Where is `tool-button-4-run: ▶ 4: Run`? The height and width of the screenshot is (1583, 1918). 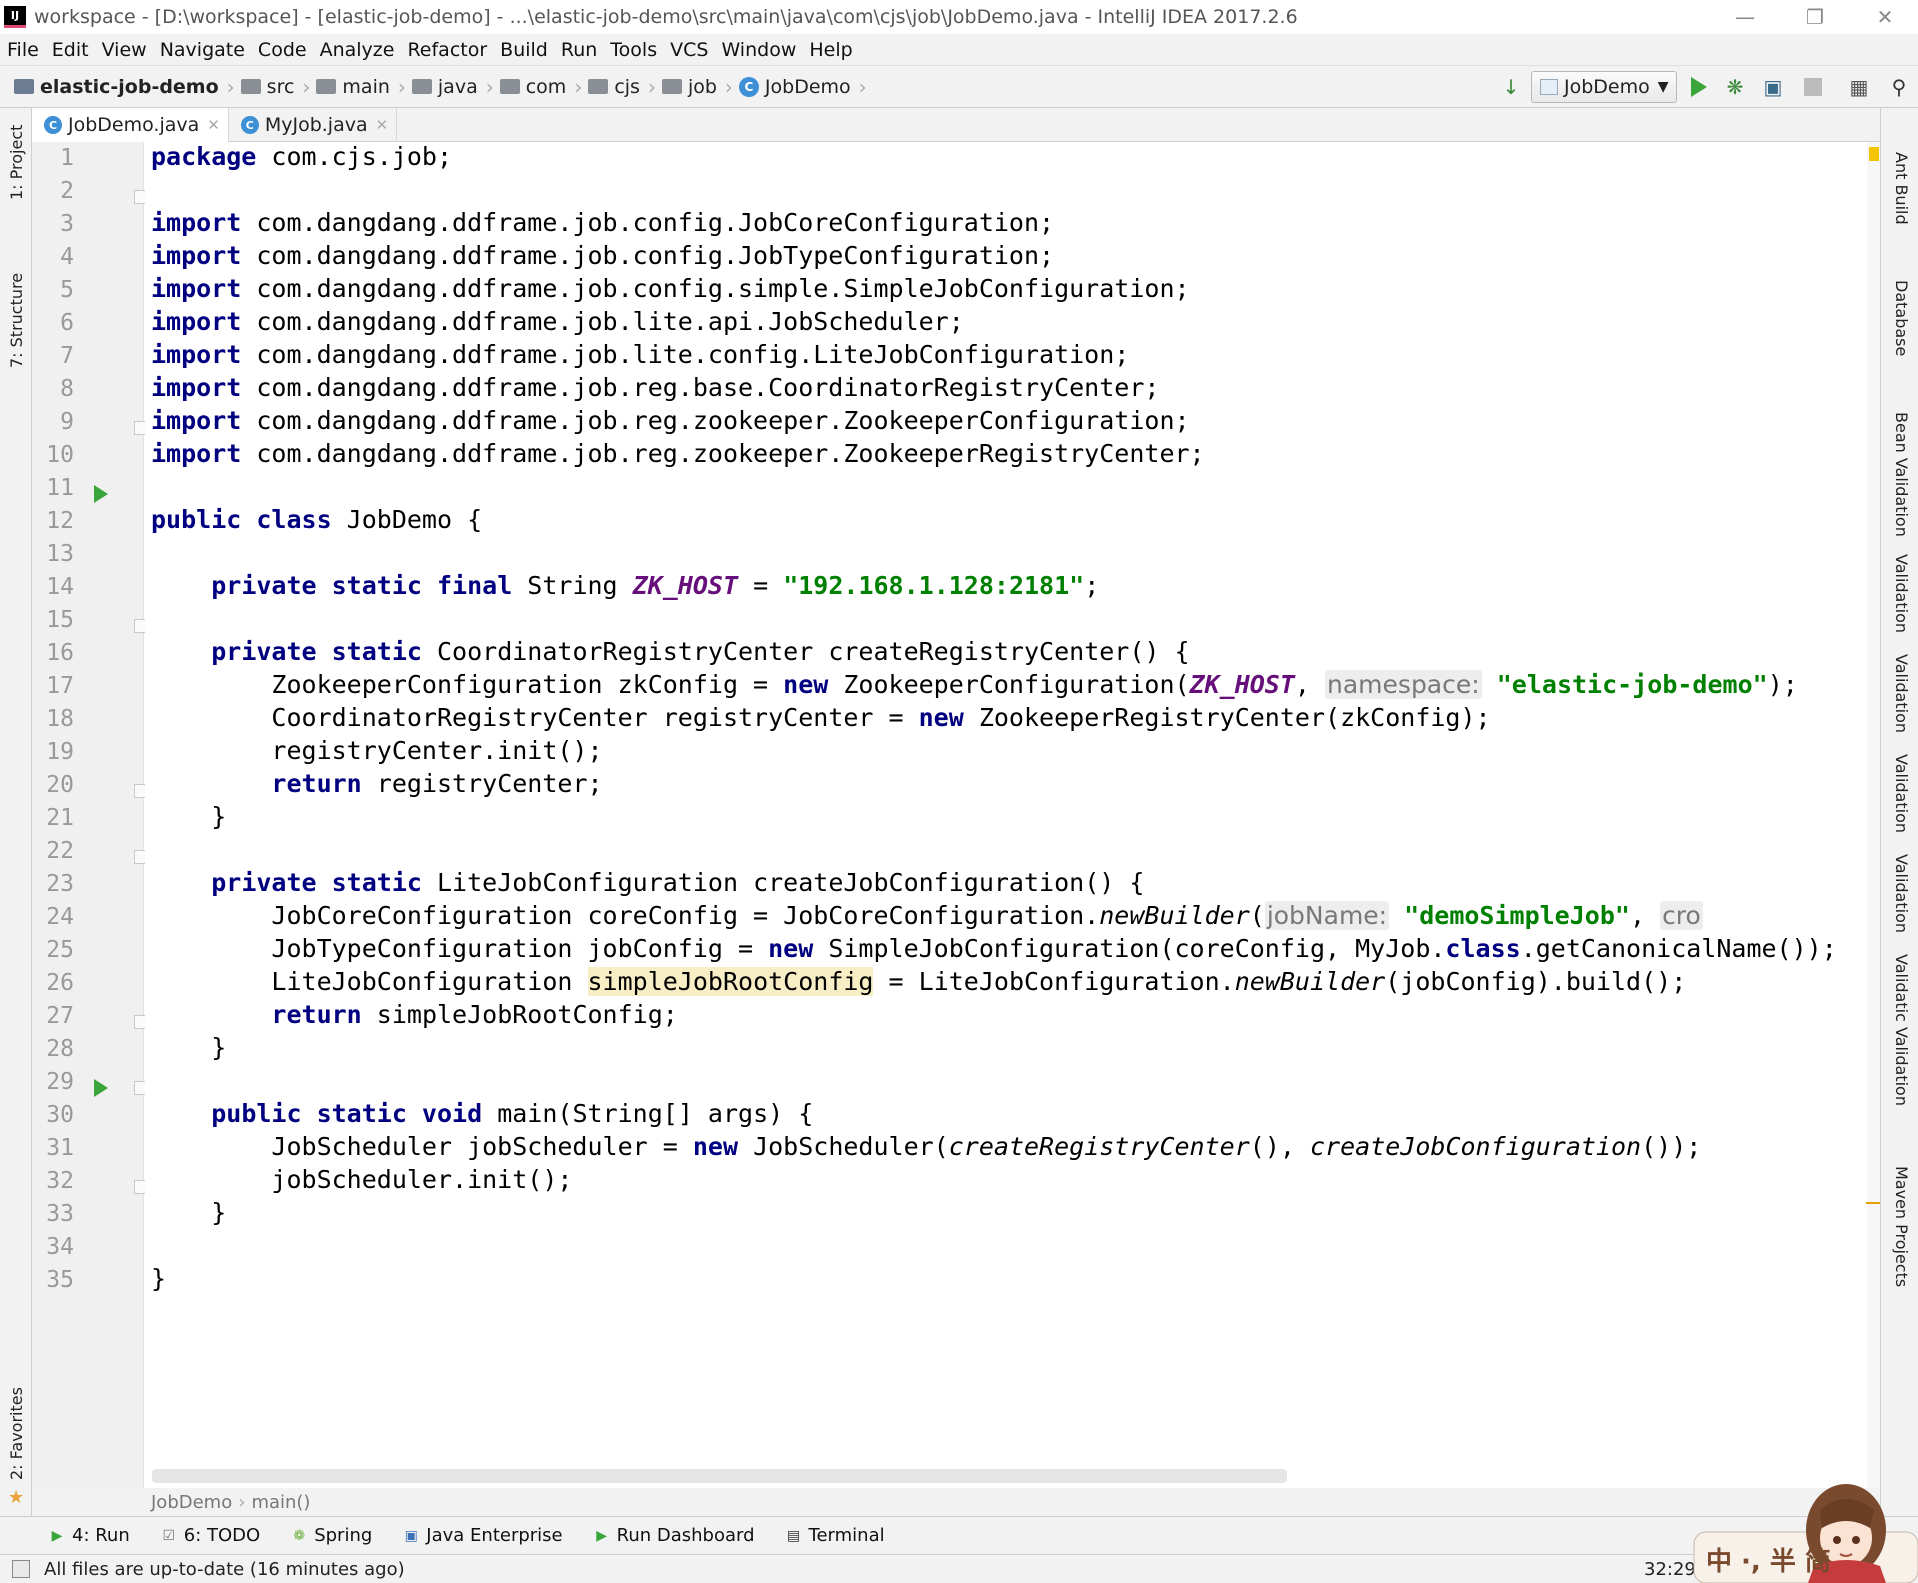 tool-button-4-run: ▶ 4: Run is located at coordinates (89, 1535).